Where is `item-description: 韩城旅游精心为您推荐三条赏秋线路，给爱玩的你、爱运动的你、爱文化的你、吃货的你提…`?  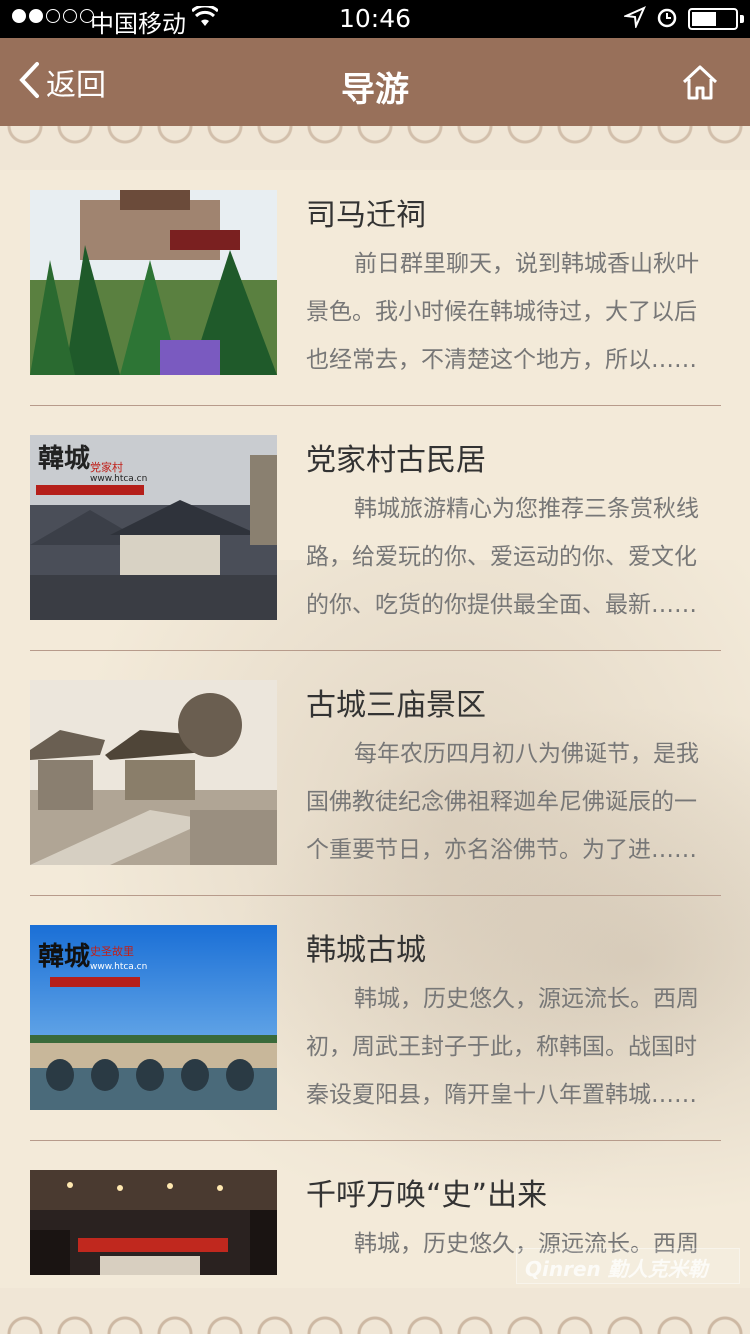 item-description: 韩城旅游精心为您推荐三条赏秋线路，给爱玩的你、爱运动的你、爱文化的你、吃货的你提… is located at coordinates (502, 557).